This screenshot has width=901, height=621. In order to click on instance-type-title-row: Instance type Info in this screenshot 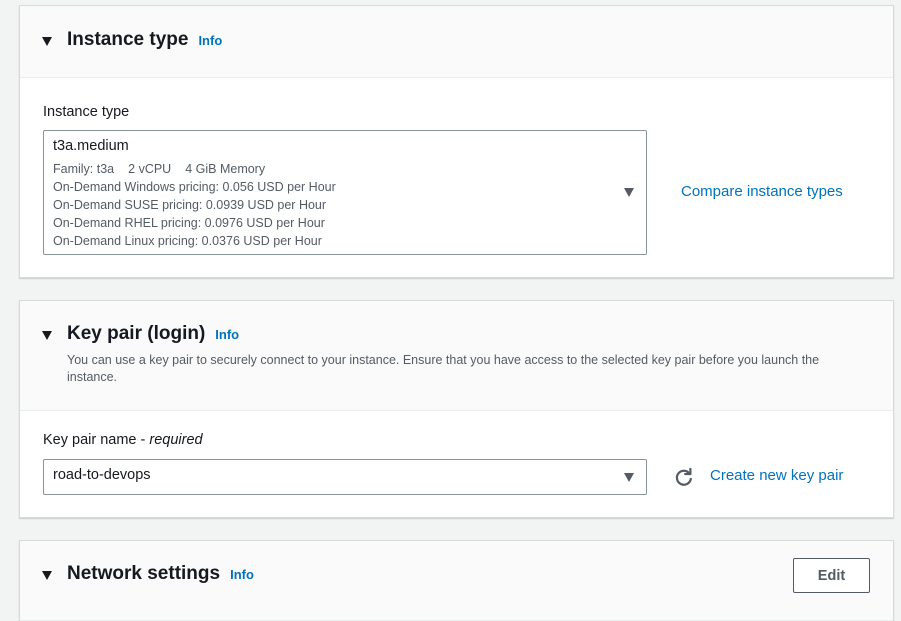, I will do `click(144, 40)`.